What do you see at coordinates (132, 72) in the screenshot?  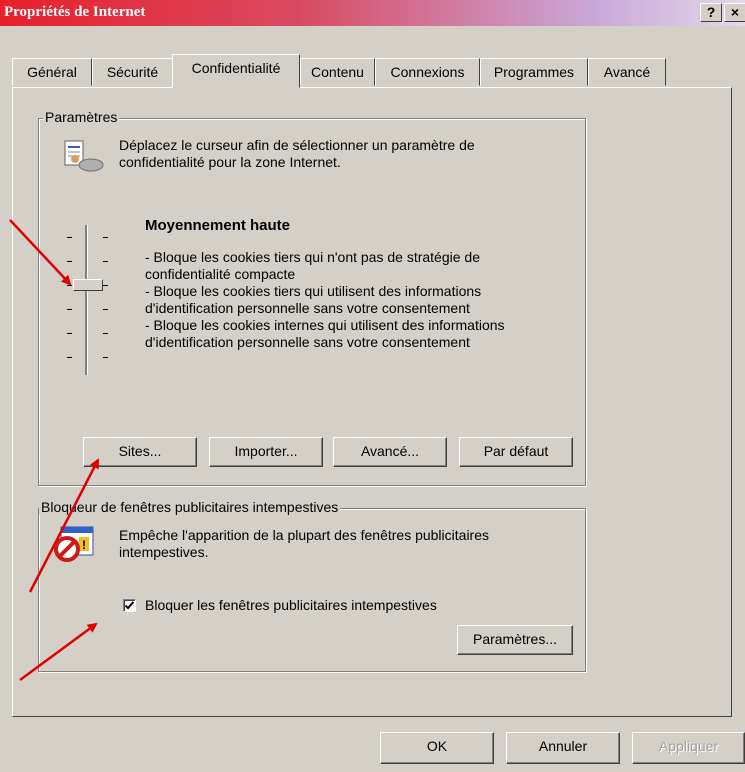 I see `tab-security: Sécurité` at bounding box center [132, 72].